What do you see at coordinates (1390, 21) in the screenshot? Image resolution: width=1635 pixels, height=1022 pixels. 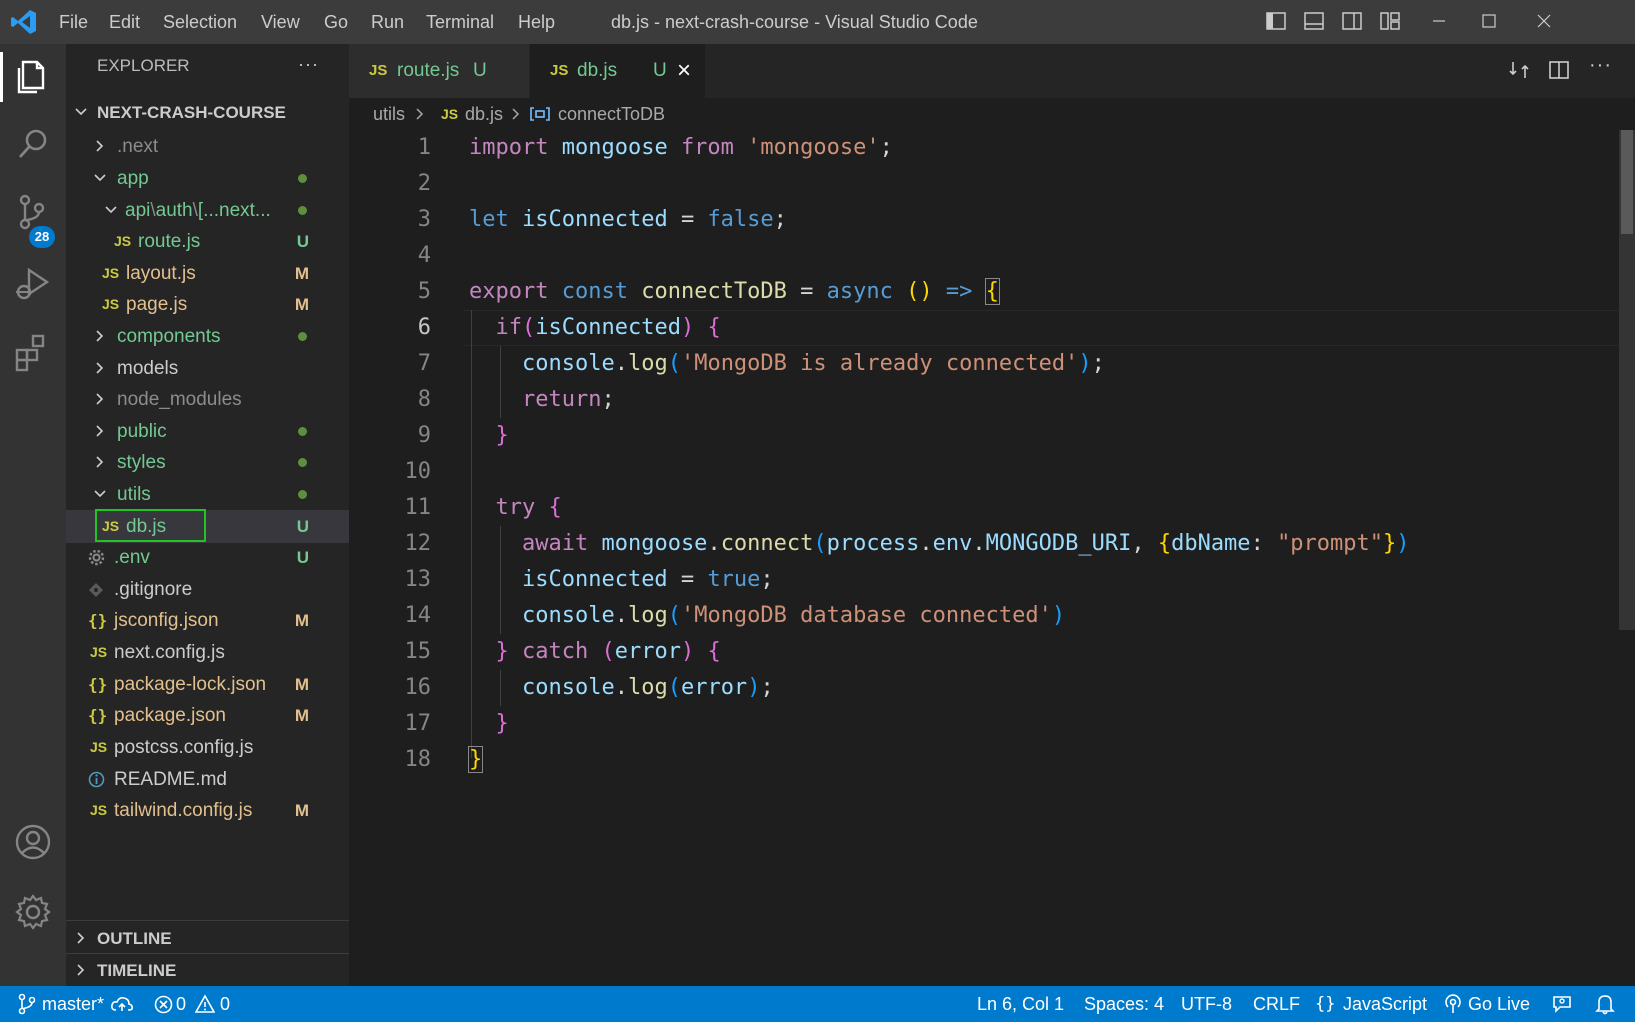 I see `customize-layout-icon` at bounding box center [1390, 21].